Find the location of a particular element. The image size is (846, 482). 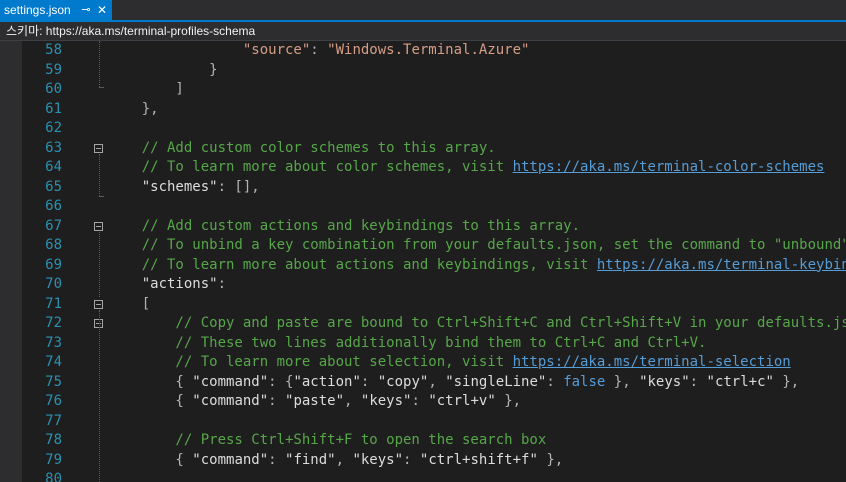

code-line: 60 ] is located at coordinates (423, 90).